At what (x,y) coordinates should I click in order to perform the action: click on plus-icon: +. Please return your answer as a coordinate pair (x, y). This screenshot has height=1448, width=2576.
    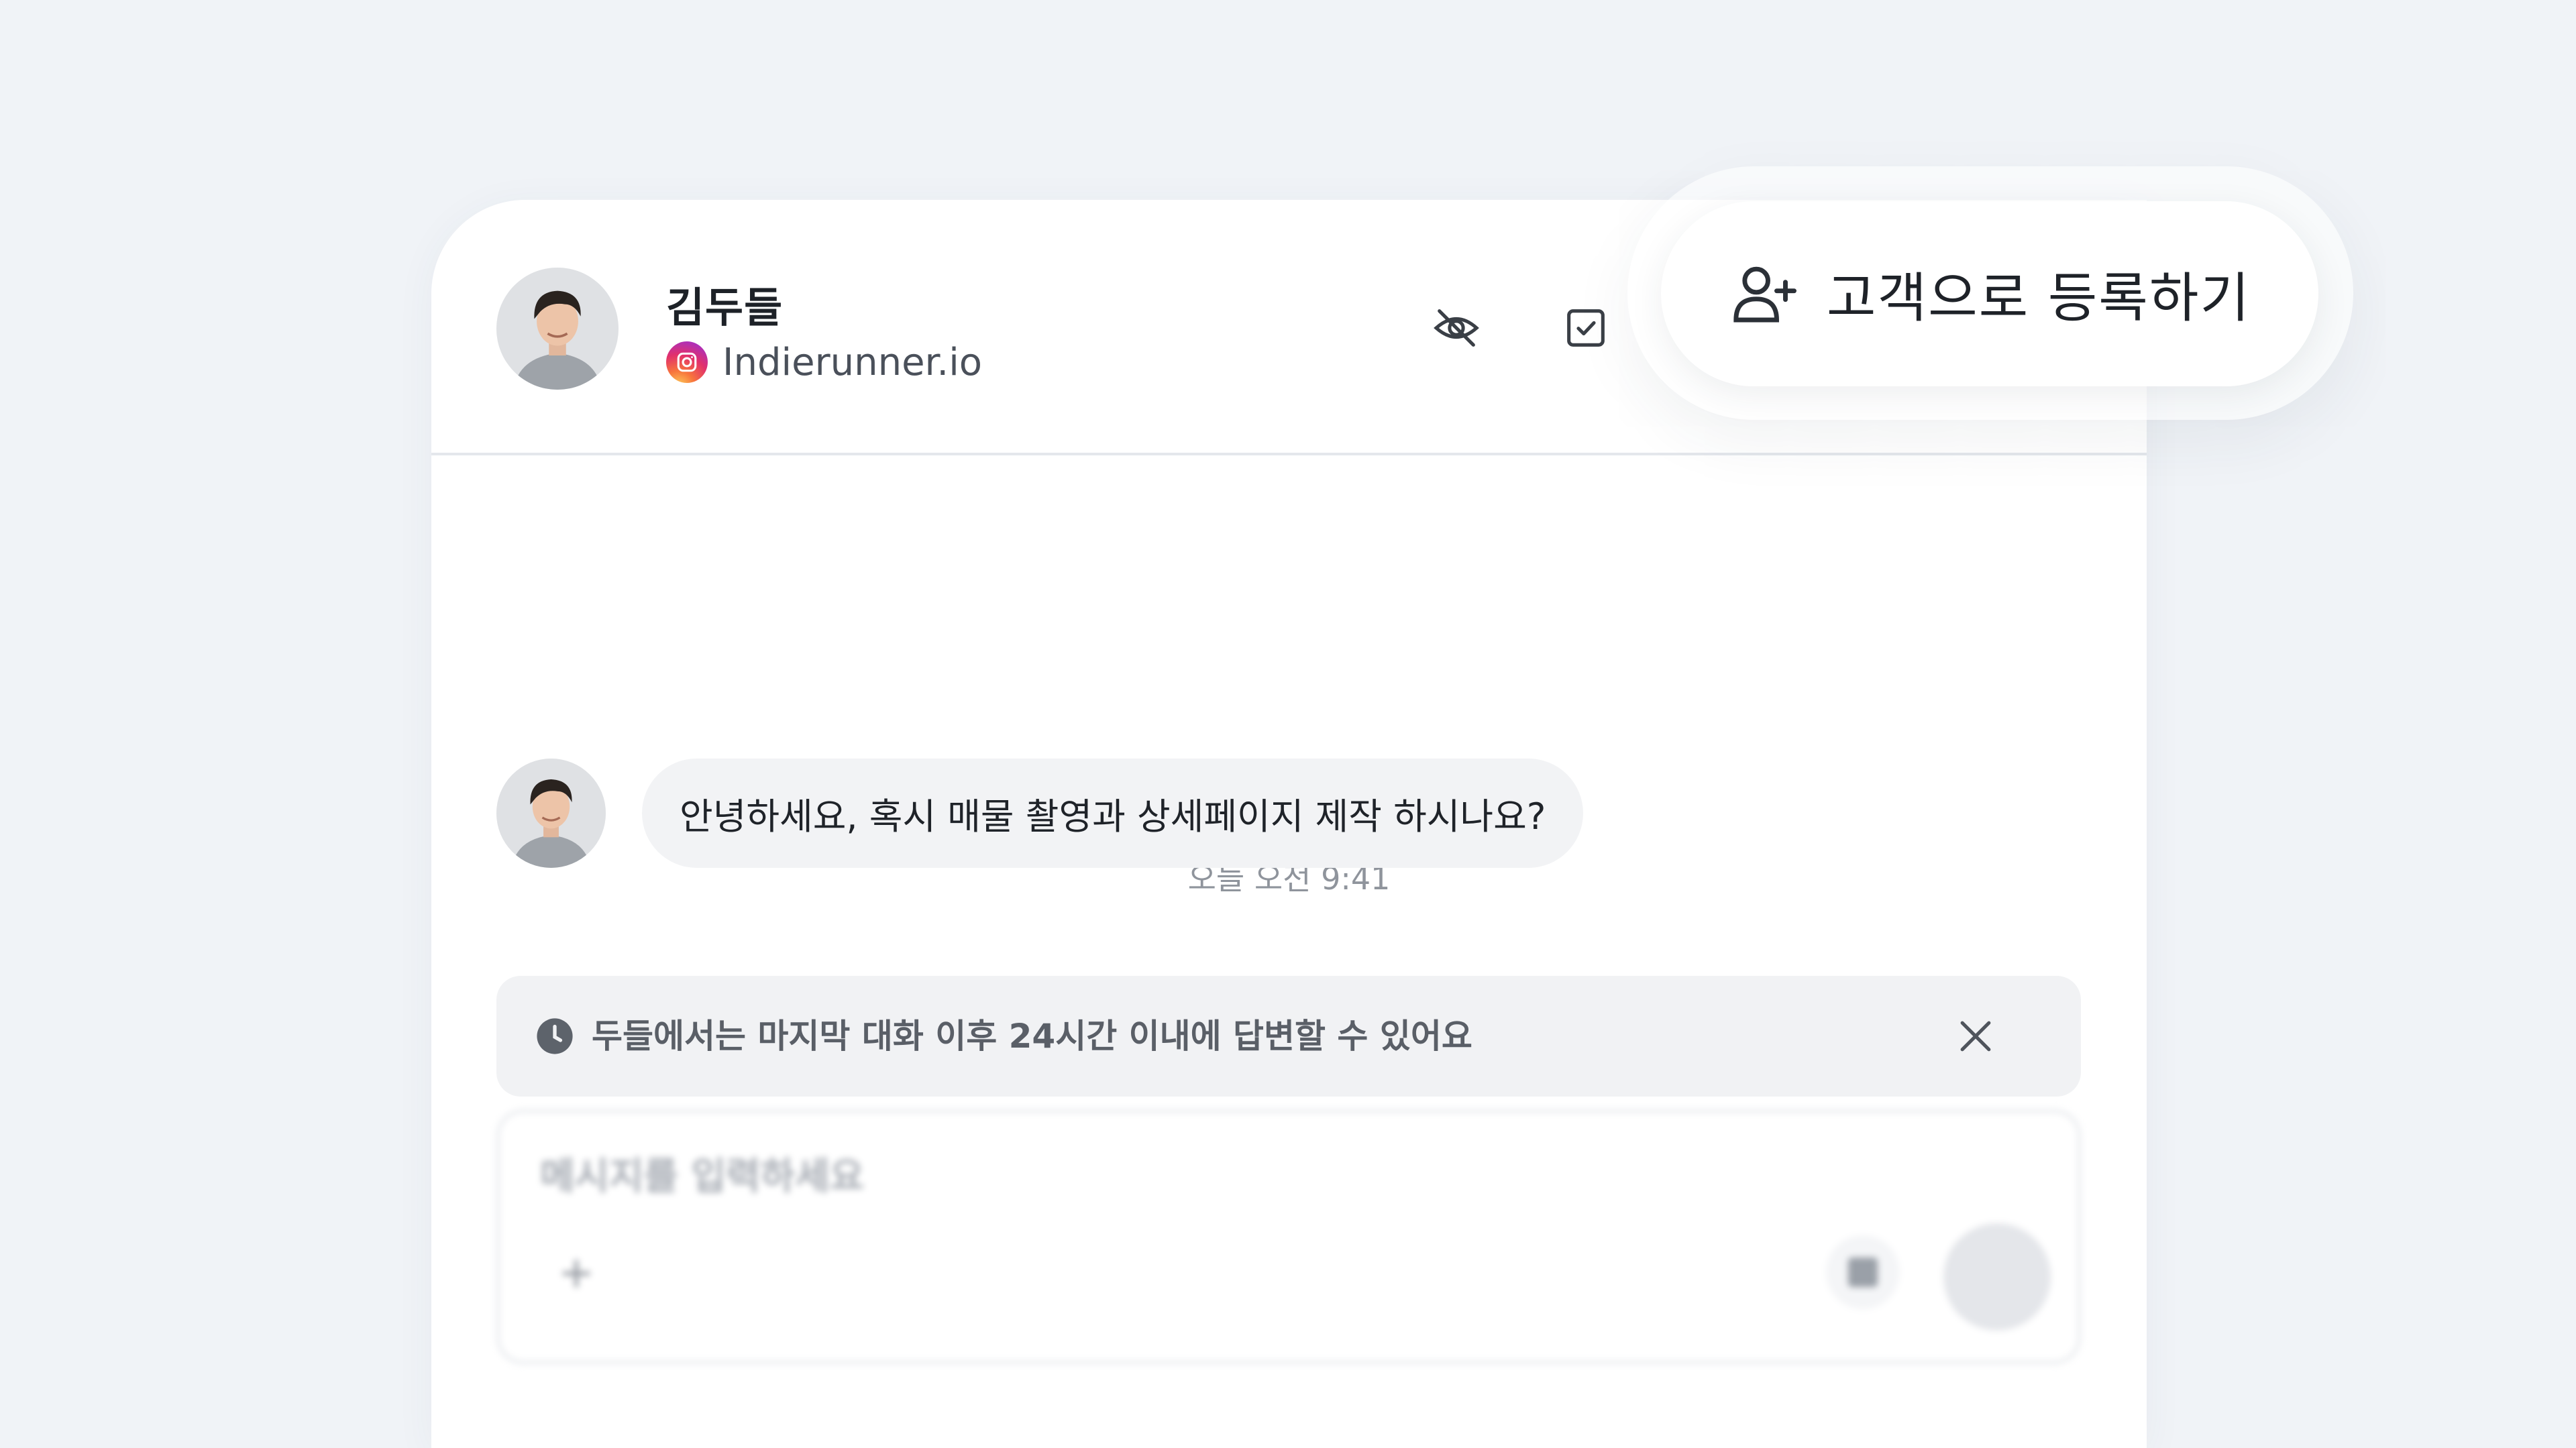
    Looking at the image, I should click on (576, 1272).